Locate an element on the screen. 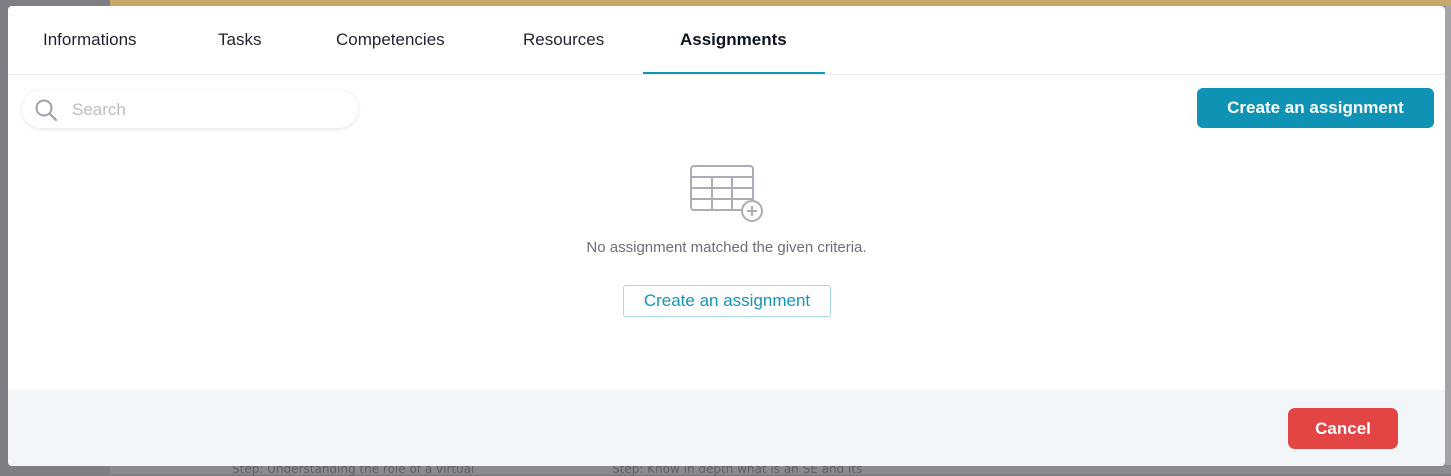  search-box is located at coordinates (190, 110).